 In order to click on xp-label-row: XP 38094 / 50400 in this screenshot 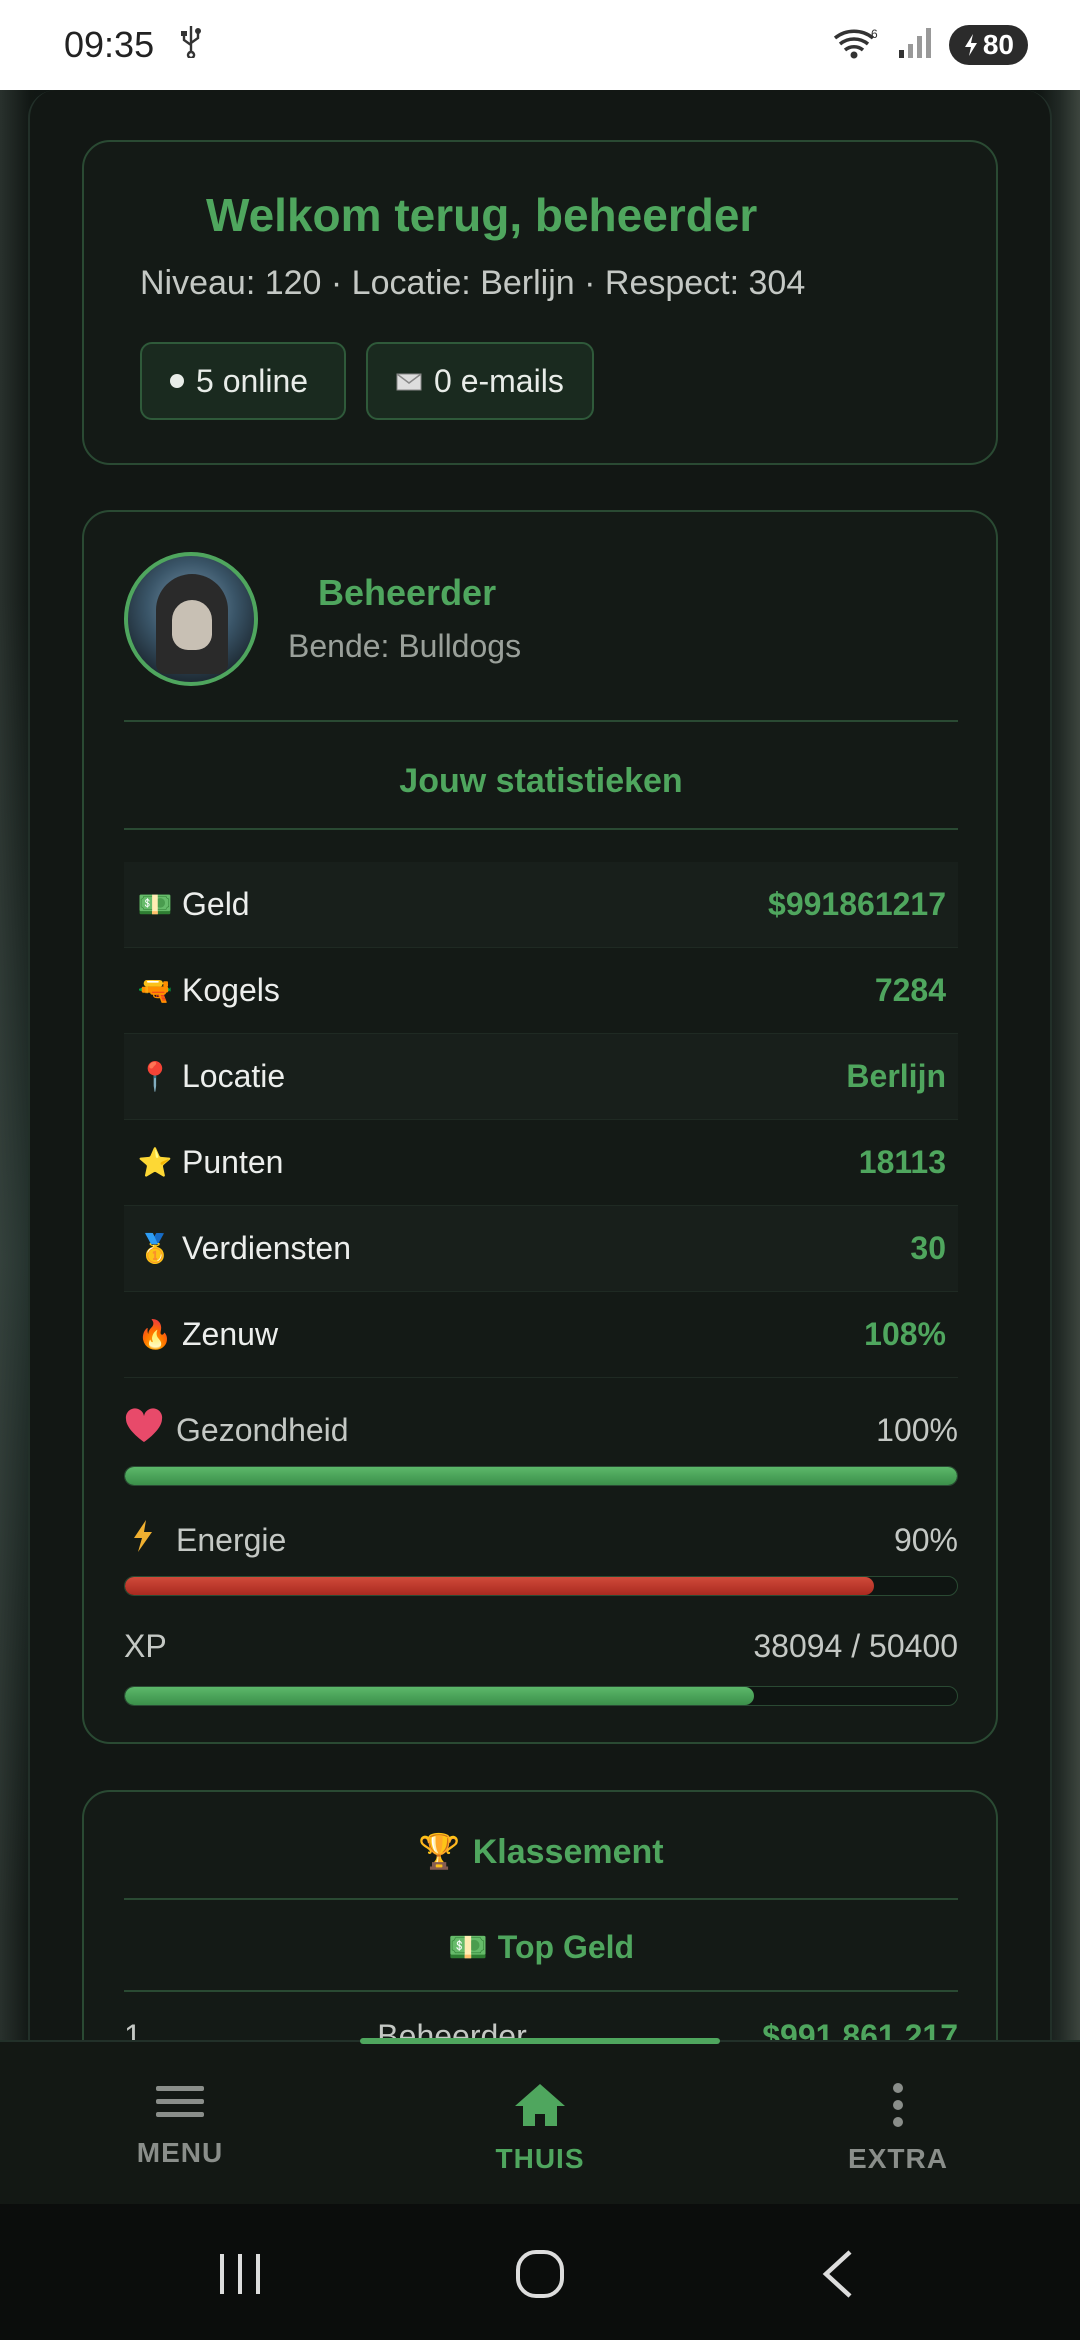, I will do `click(541, 1646)`.